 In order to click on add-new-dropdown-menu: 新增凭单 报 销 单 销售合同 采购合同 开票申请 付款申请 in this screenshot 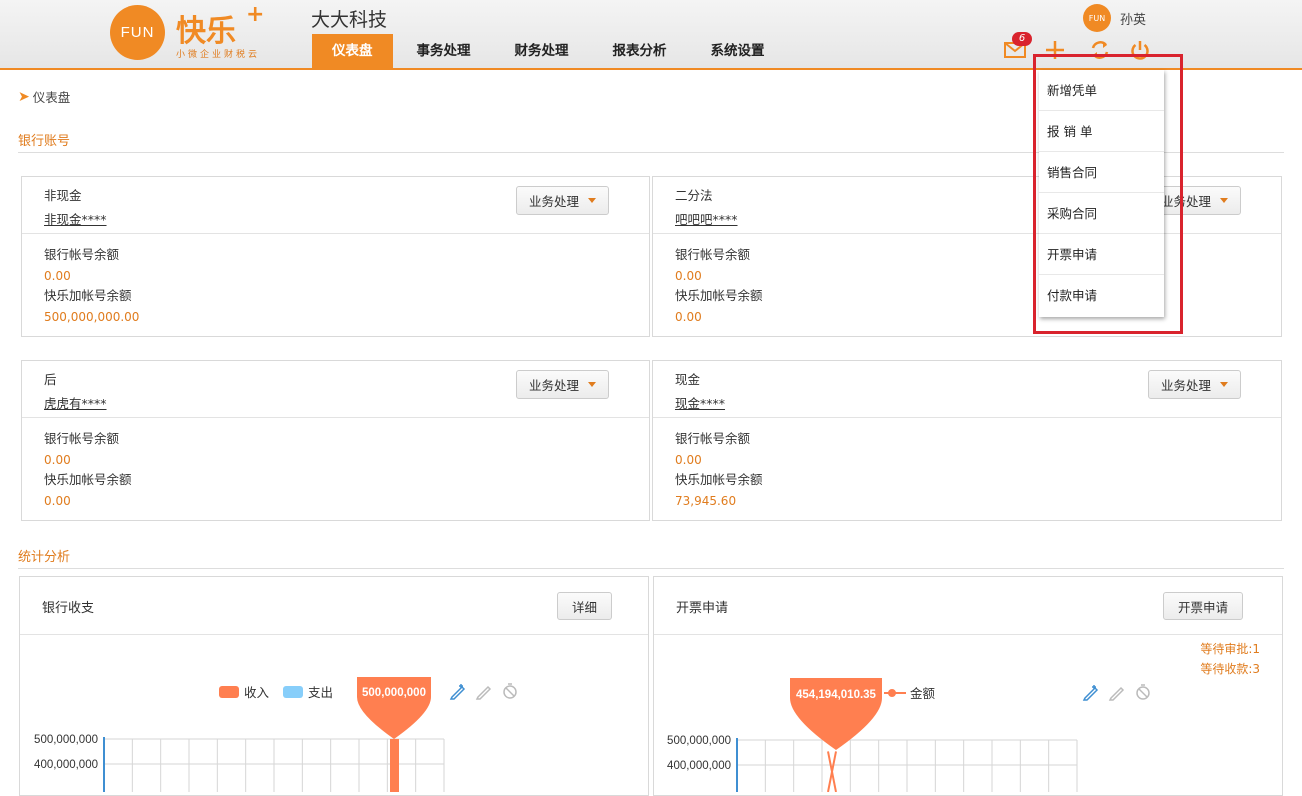, I will do `click(1101, 193)`.